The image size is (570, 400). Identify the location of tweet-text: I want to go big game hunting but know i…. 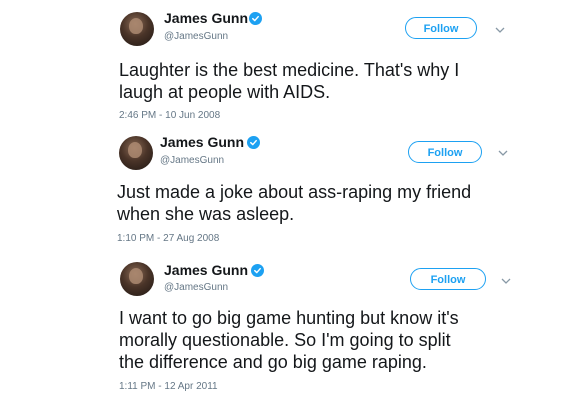
(289, 340).